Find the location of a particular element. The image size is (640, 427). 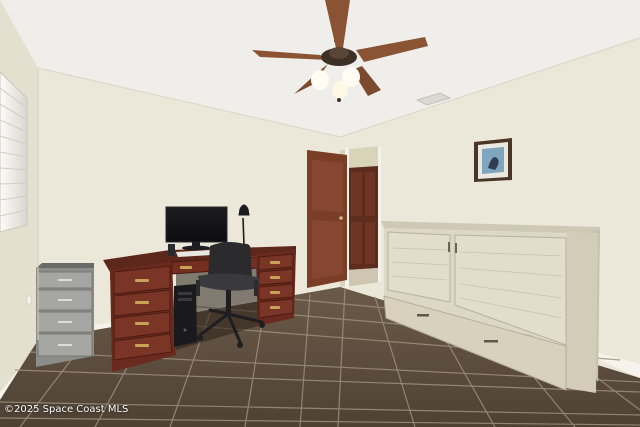

wall-outlet is located at coordinates (29, 300).